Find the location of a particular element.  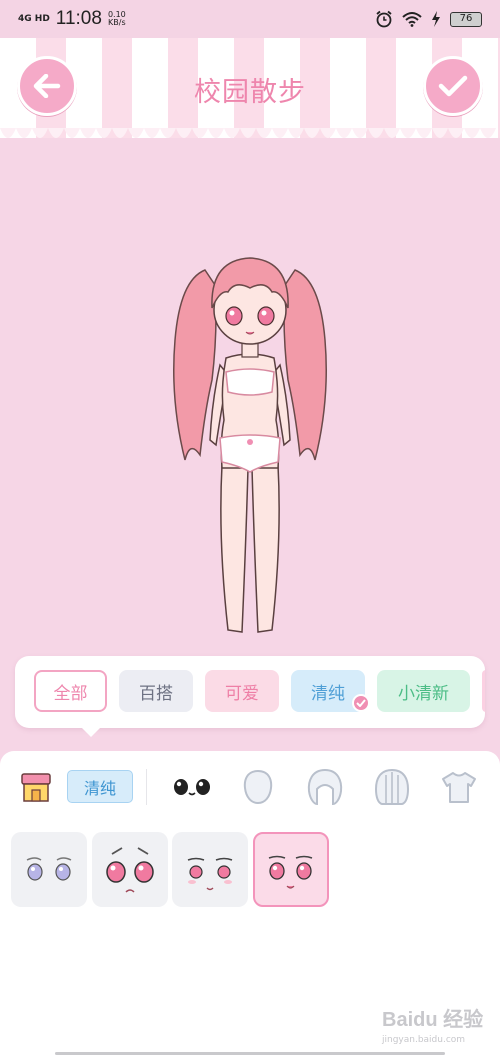

network-indicator: 4G HD is located at coordinates (34, 18).